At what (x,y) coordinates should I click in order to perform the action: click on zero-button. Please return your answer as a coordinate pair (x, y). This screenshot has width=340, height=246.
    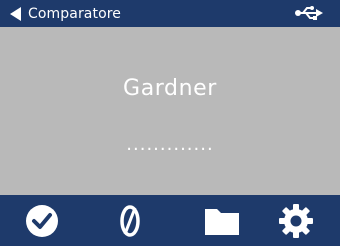
    Looking at the image, I should click on (130, 220).